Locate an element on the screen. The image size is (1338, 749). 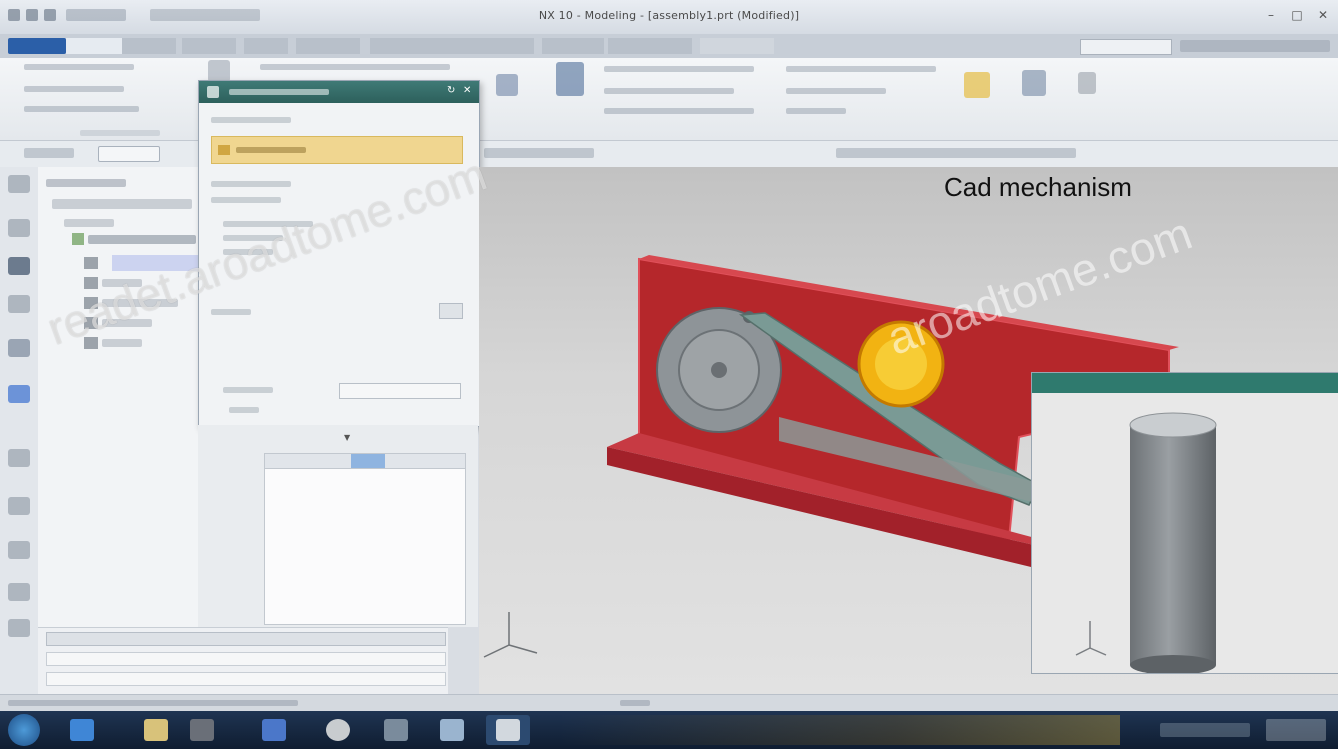
crank-axle is located at coordinates (719, 370).